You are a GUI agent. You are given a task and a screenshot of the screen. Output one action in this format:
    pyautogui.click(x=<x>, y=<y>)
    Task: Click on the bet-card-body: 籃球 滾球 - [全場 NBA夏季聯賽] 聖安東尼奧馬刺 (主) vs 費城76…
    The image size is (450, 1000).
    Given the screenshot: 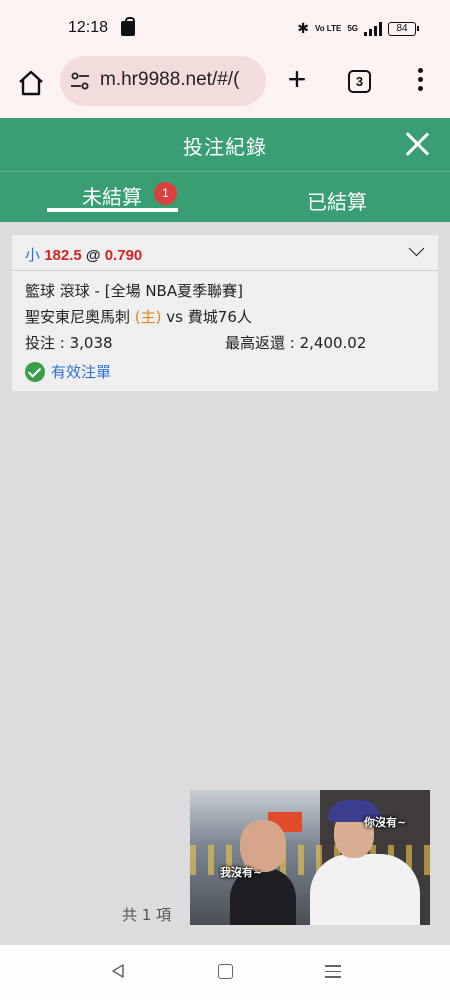 What is the action you would take?
    pyautogui.click(x=225, y=328)
    